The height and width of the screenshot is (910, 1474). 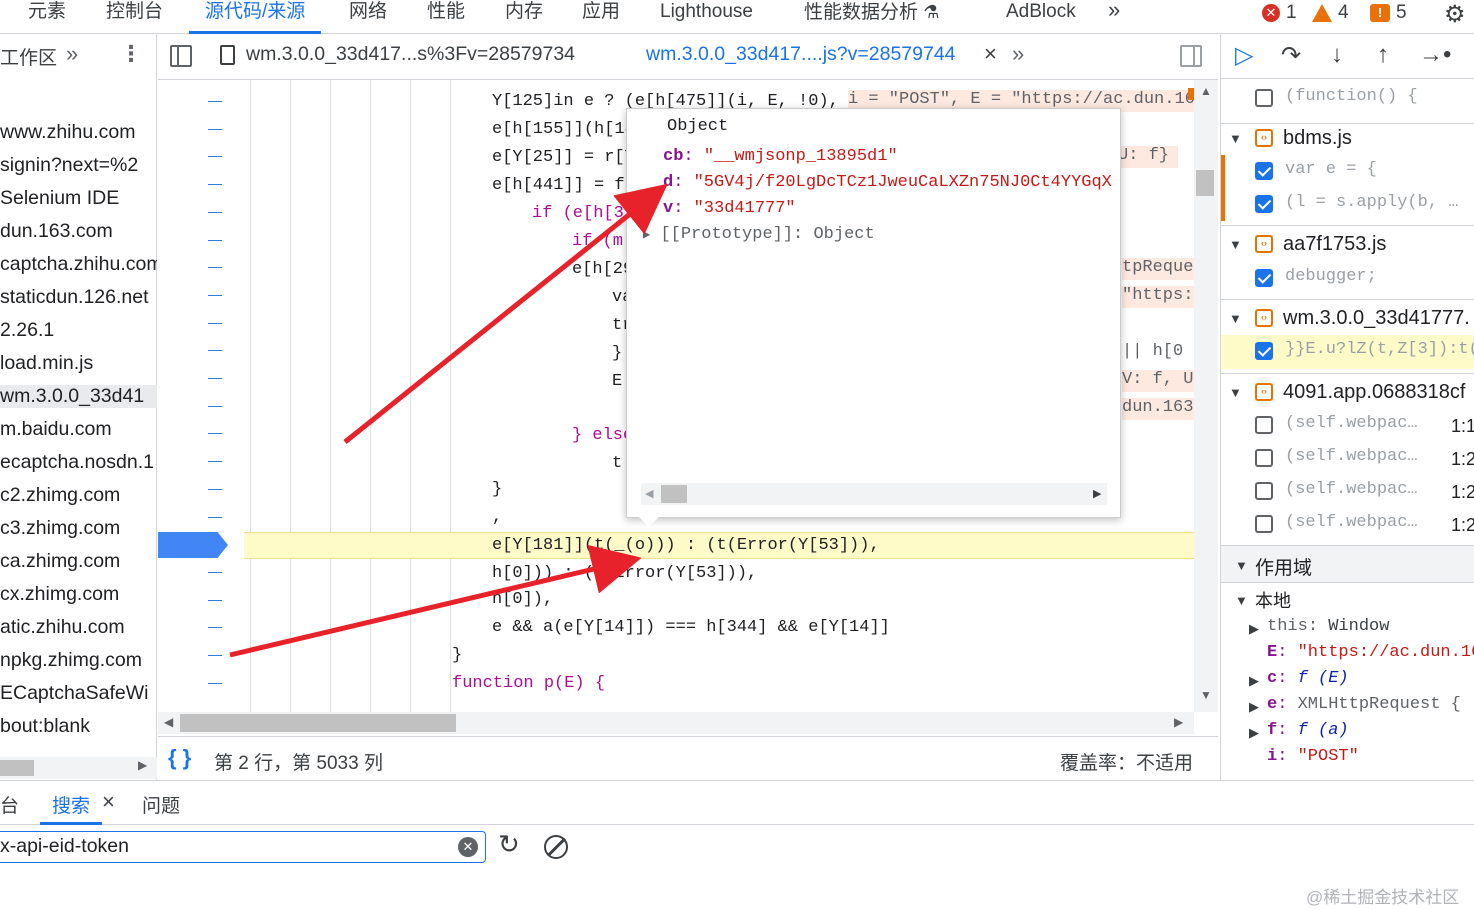 What do you see at coordinates (179, 758) in the screenshot?
I see `pretty-print-icon: { }` at bounding box center [179, 758].